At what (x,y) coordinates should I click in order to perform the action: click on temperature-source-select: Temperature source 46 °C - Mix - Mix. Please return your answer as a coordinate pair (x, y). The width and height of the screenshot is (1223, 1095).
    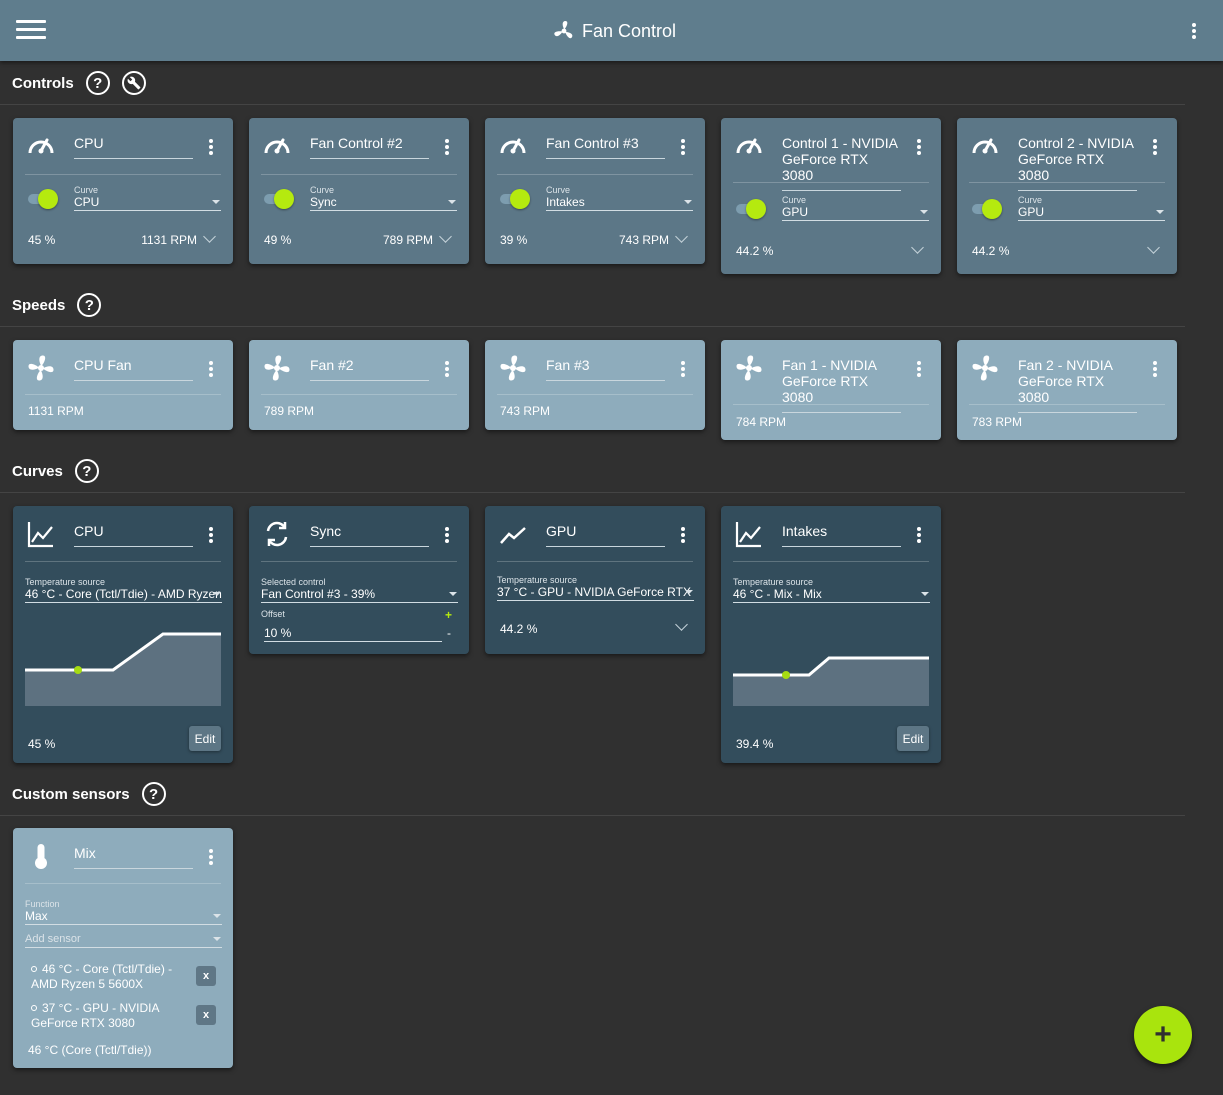
    Looking at the image, I should click on (831, 590).